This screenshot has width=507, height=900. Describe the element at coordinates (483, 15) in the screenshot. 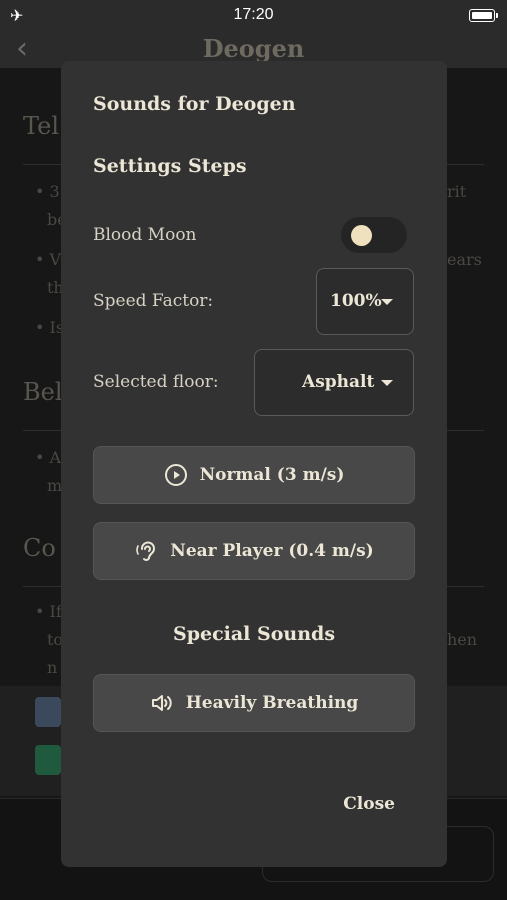

I see `battery-icon` at that location.